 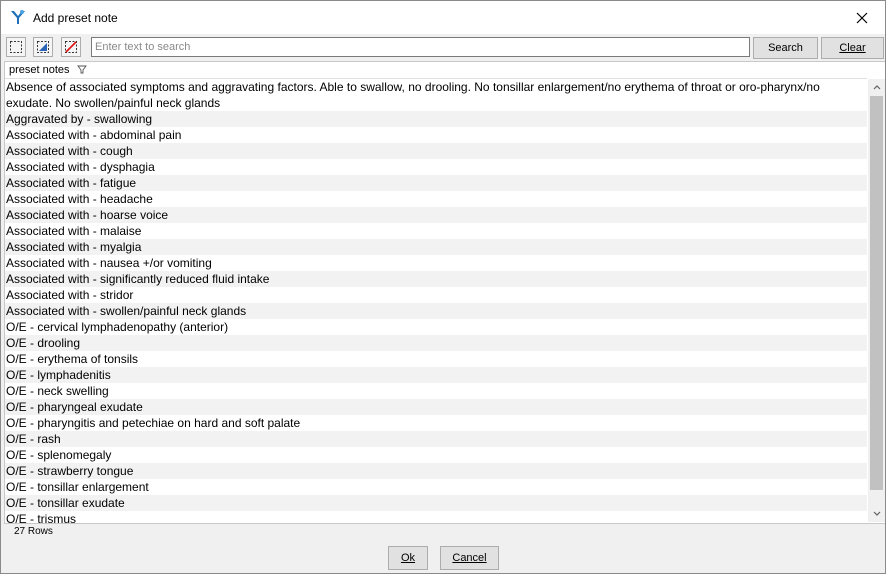 I want to click on scroll-down-button, so click(x=876, y=513).